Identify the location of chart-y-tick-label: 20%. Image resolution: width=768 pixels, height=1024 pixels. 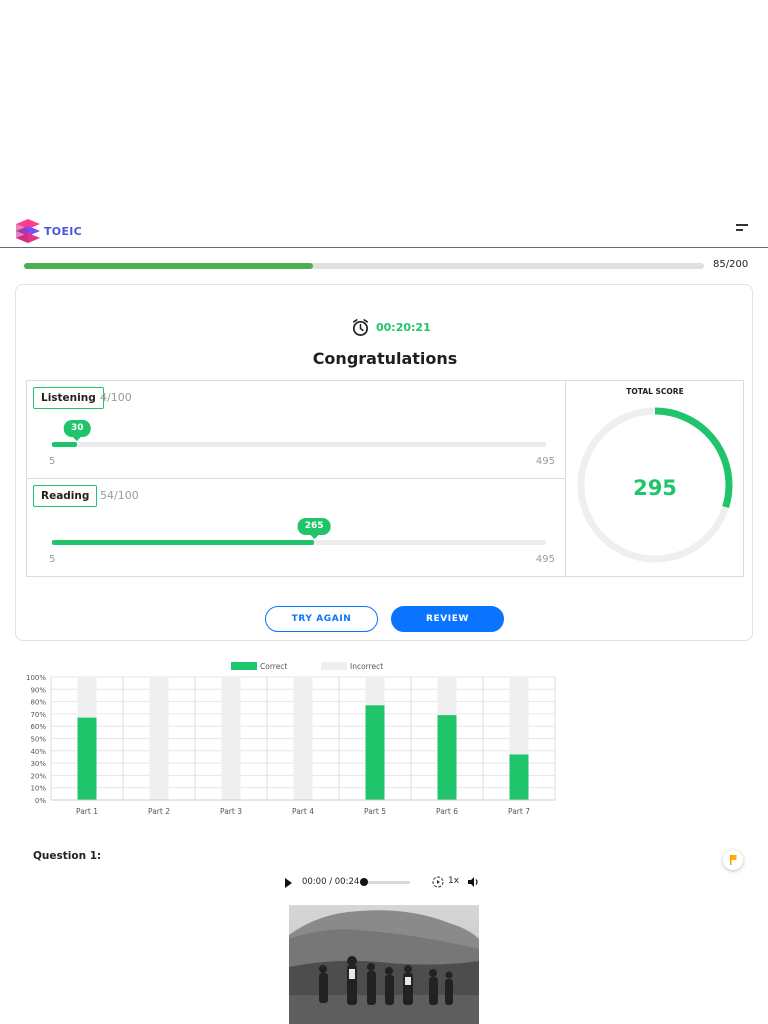
(38, 776).